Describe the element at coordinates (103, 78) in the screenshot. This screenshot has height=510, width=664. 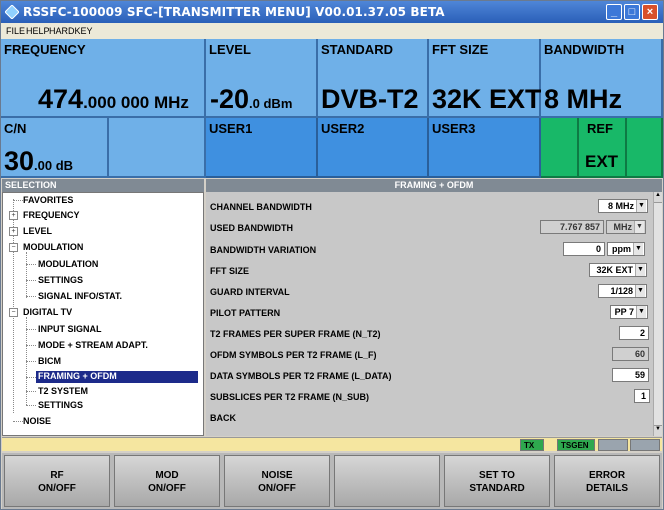
I see `frequency-field: FREQUENCY 474.000 000 MHz` at that location.